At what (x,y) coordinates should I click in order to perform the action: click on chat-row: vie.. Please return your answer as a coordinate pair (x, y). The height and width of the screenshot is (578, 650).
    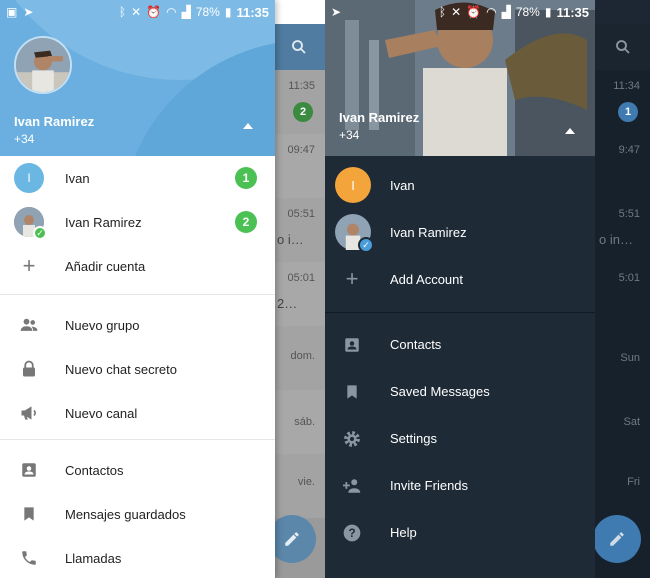
    Looking at the image, I should click on (299, 486).